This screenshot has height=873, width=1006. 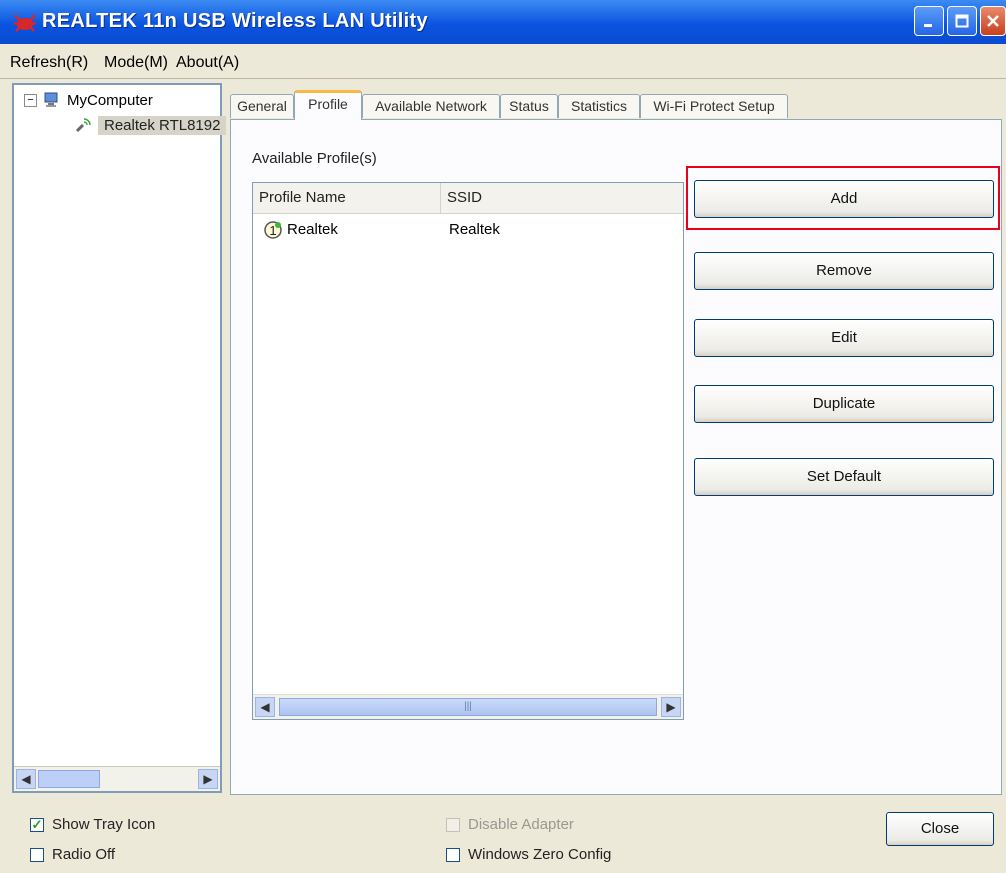 What do you see at coordinates (49, 63) in the screenshot?
I see `menu-refresh: Refresh(R)` at bounding box center [49, 63].